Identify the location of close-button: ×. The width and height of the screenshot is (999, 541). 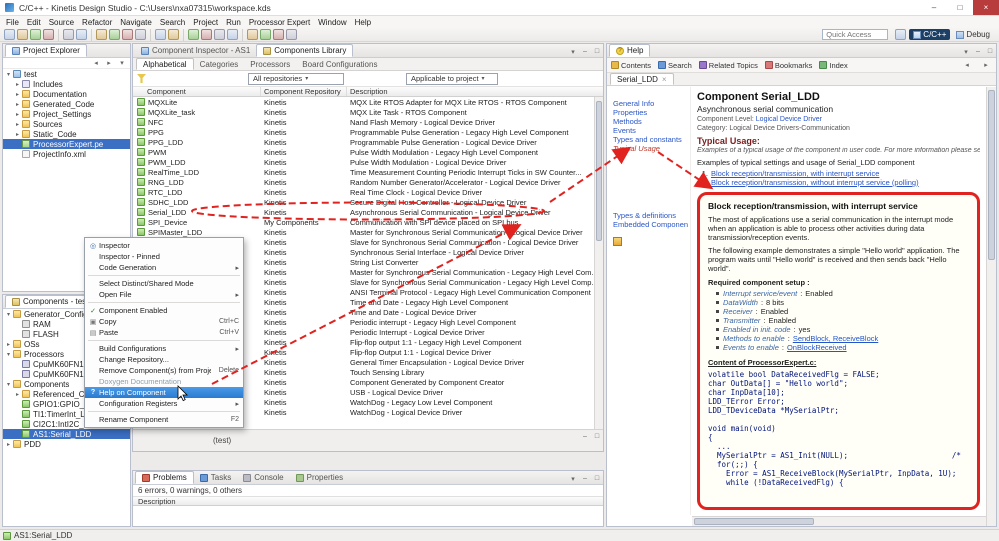
(986, 7).